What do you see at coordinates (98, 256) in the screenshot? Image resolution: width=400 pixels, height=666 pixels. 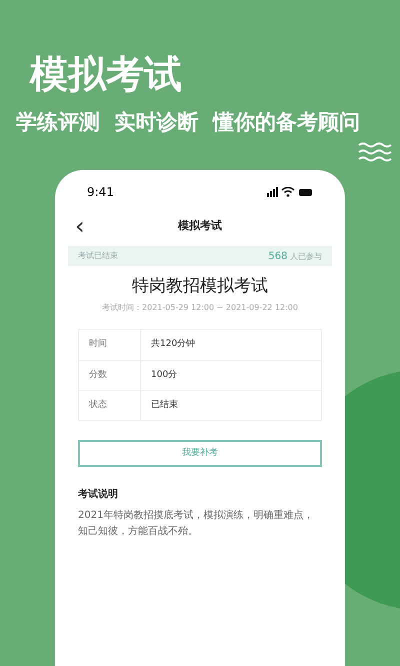 I see `exam-status: 考试已结束` at bounding box center [98, 256].